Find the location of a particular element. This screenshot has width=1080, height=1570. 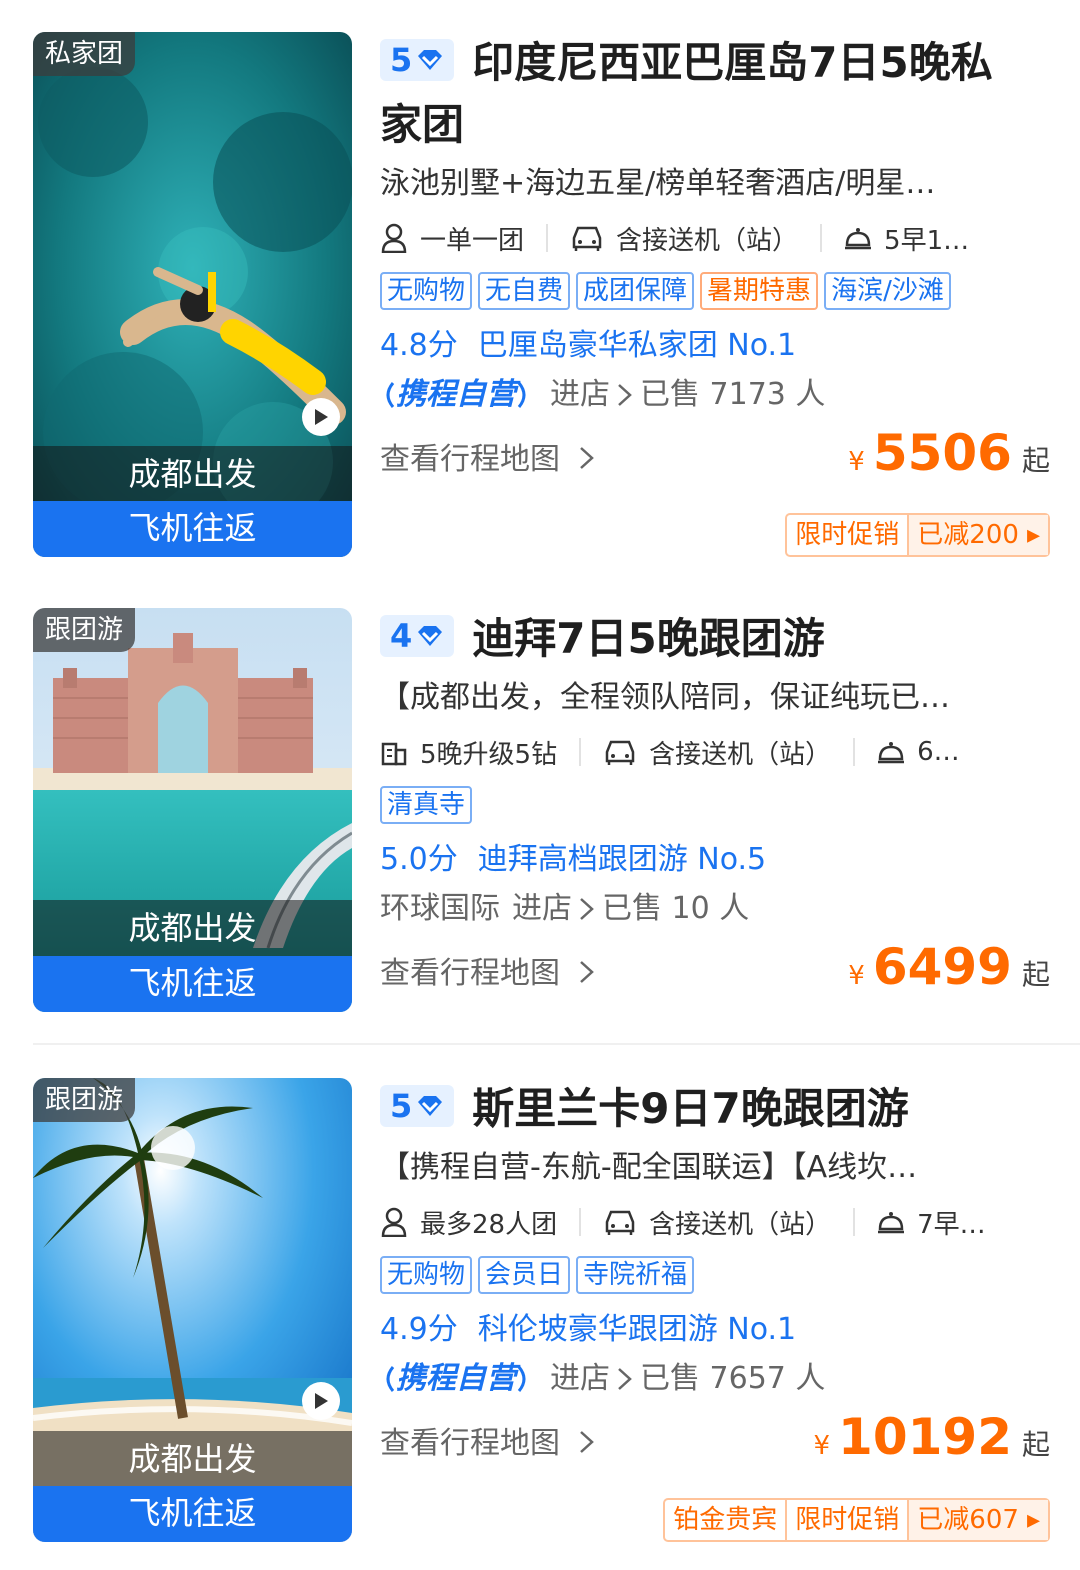

price: ¥10192 起 is located at coordinates (931, 1437).